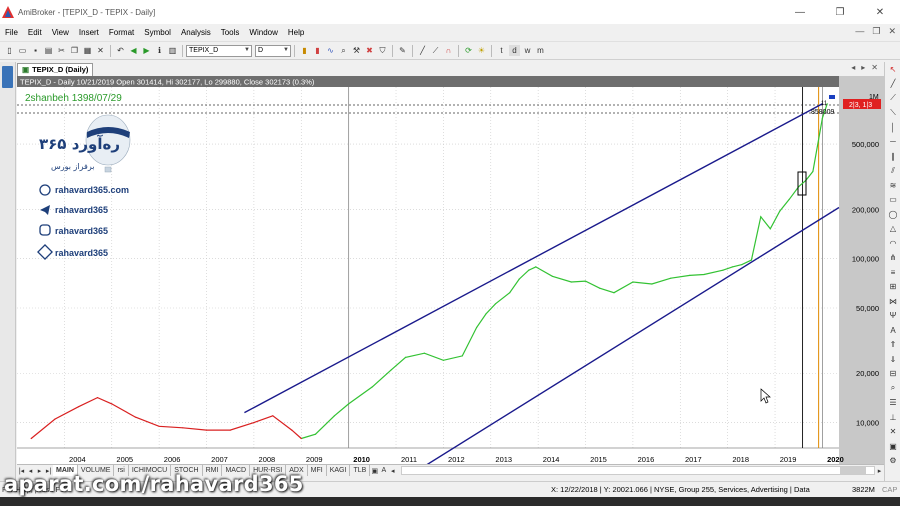 This screenshot has width=900, height=506. I want to click on ellipse-tool-icon: ◯, so click(892, 214).